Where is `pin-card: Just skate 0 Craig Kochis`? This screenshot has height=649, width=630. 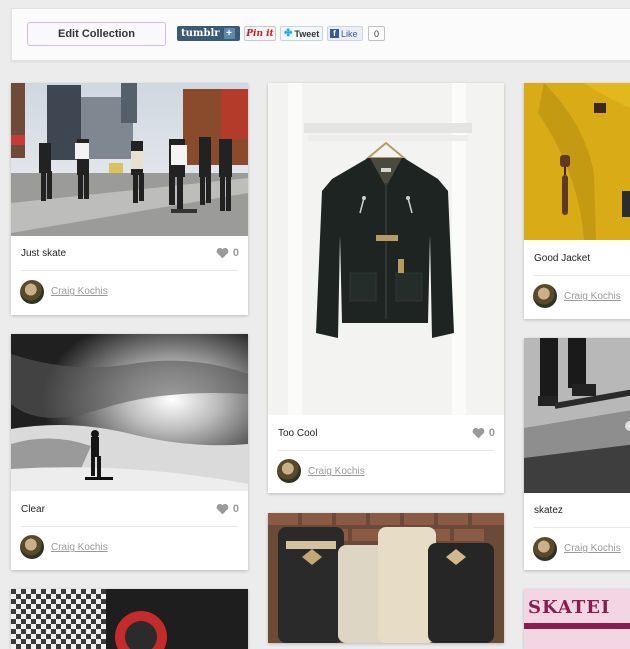 pin-card: Just skate 0 Craig Kochis is located at coordinates (129, 199).